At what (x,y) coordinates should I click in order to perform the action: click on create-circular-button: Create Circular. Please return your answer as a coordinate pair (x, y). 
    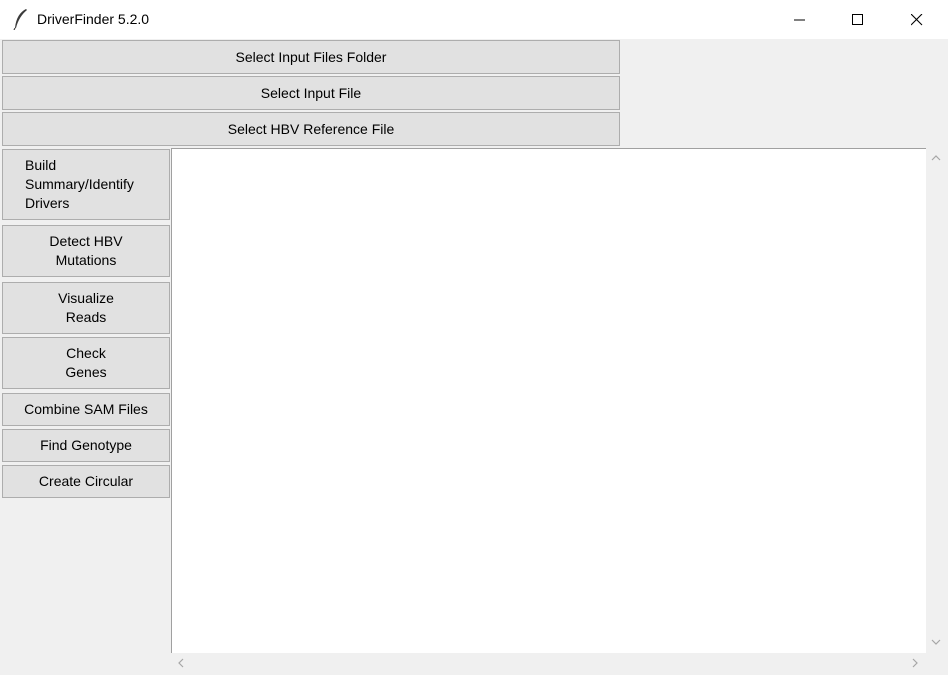
    Looking at the image, I should click on (86, 481).